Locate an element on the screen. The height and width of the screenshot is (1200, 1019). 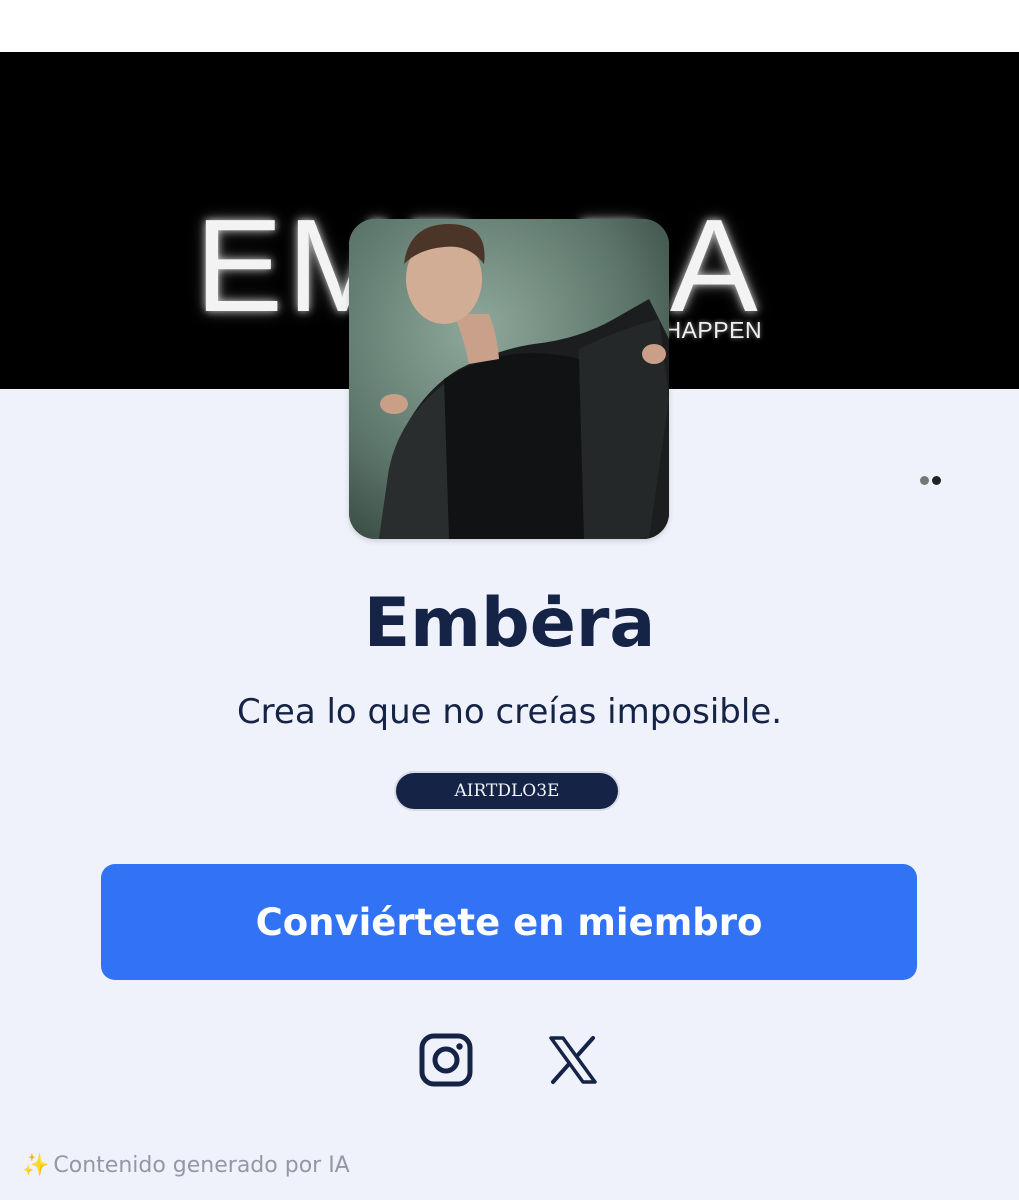
avatar is located at coordinates (509, 379).